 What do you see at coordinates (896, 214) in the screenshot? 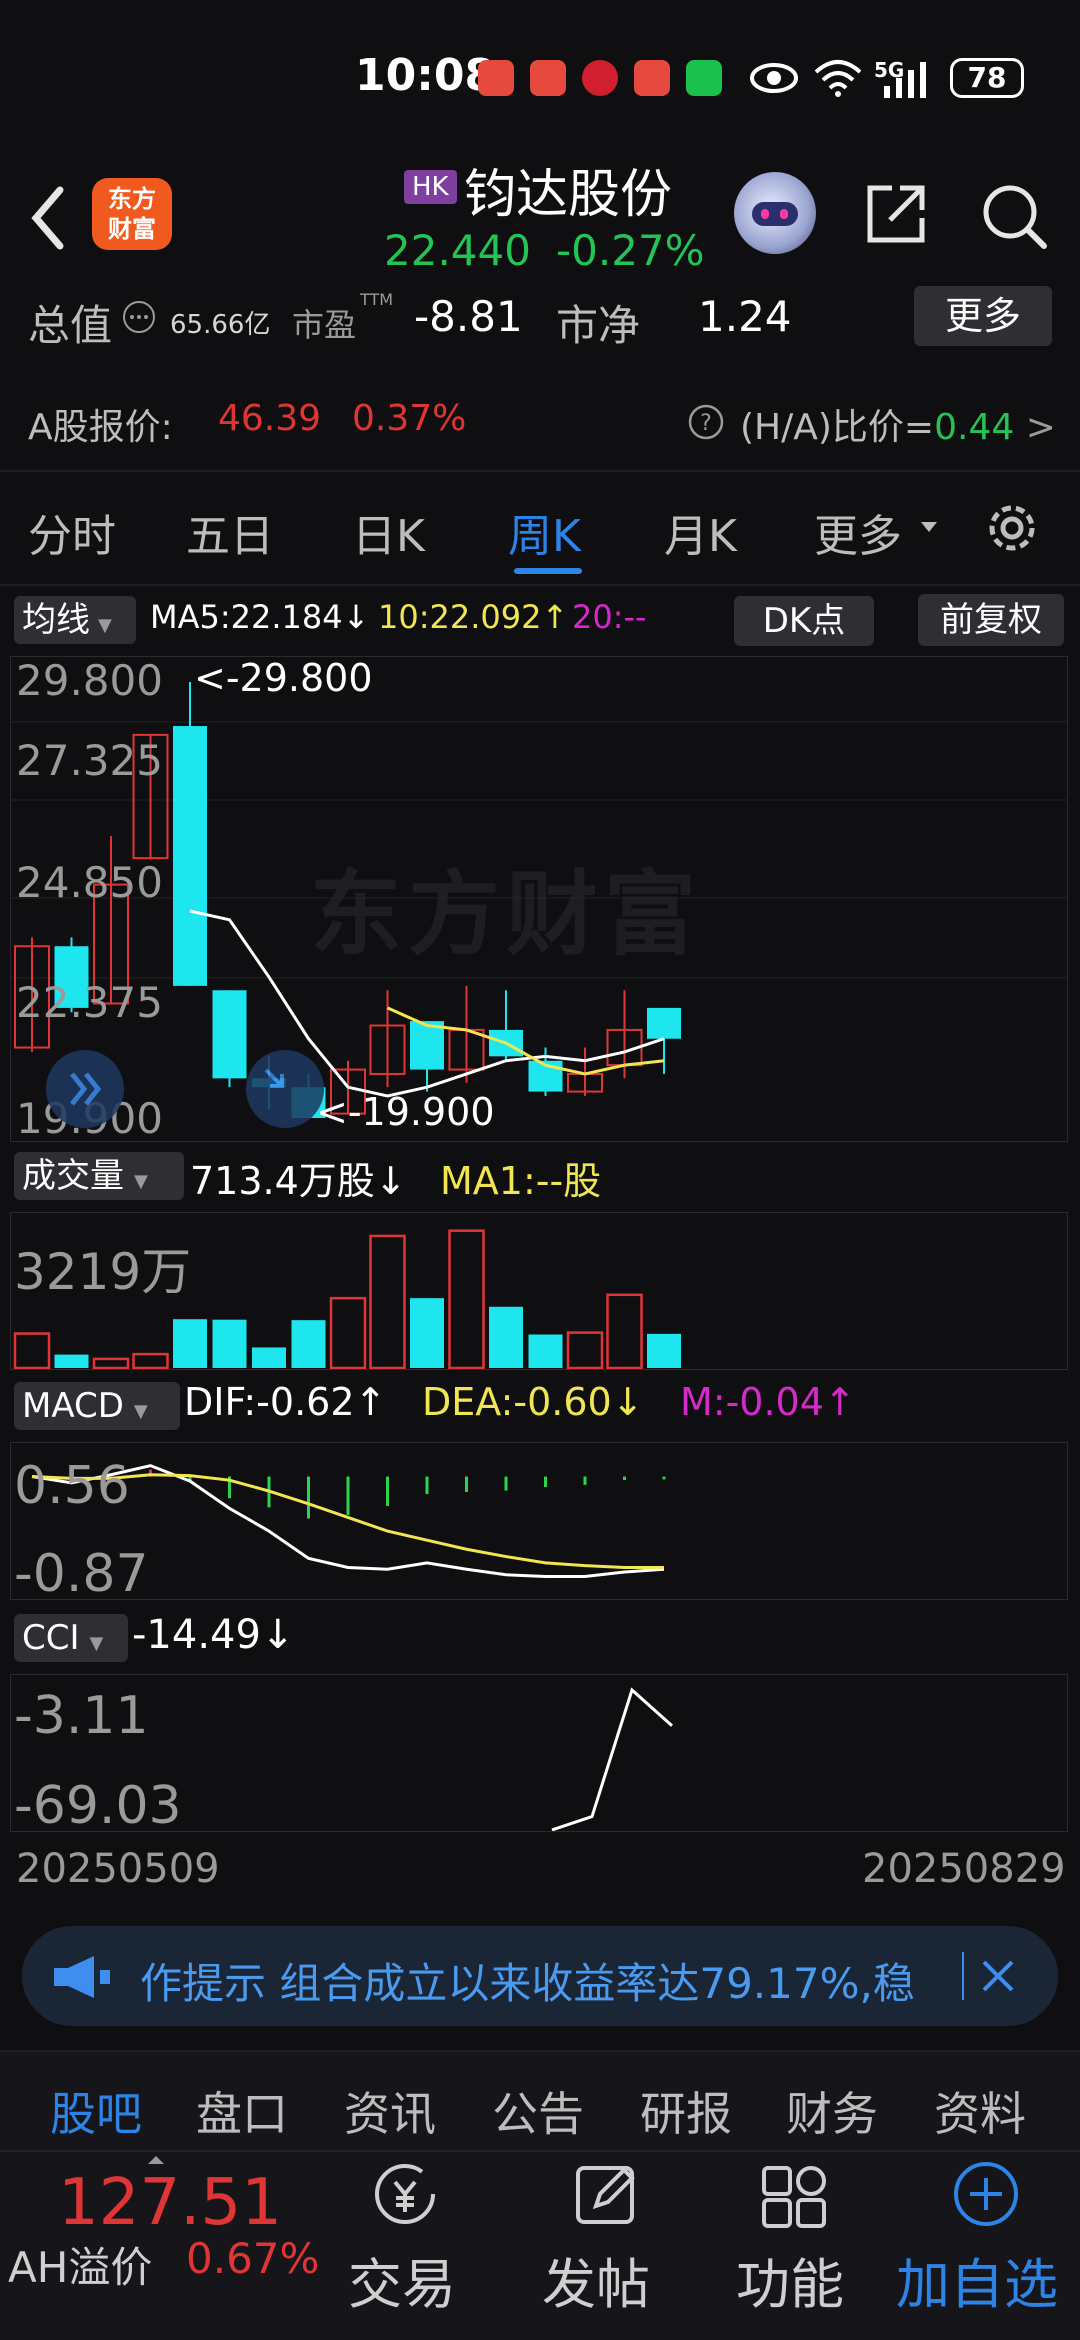
I see `share-icon` at bounding box center [896, 214].